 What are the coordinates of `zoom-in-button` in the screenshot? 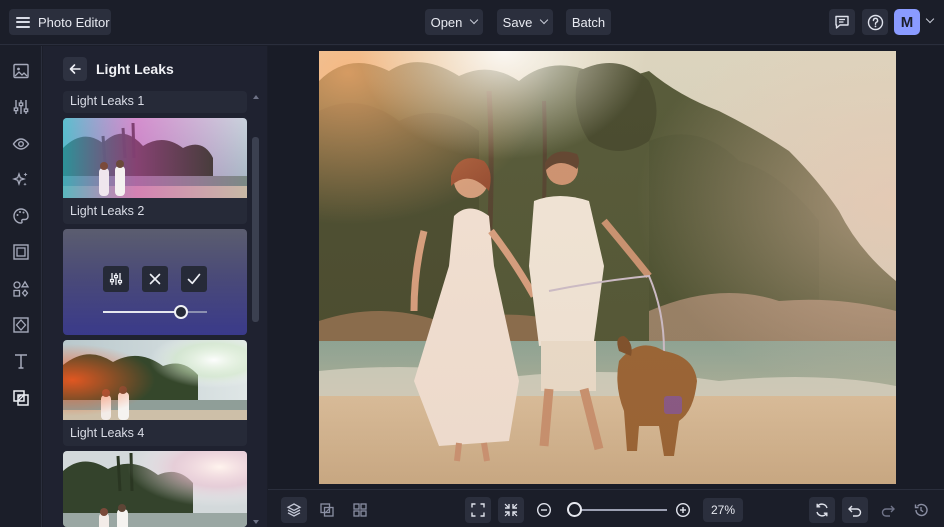 It's located at (683, 510).